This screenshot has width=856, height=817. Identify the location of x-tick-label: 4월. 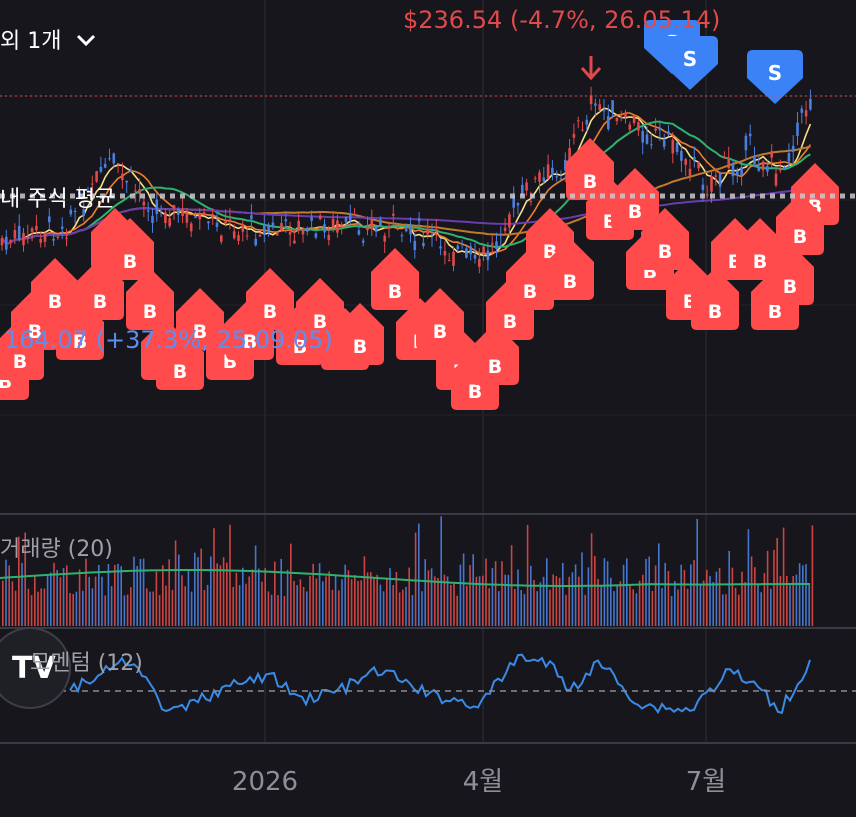
(483, 782).